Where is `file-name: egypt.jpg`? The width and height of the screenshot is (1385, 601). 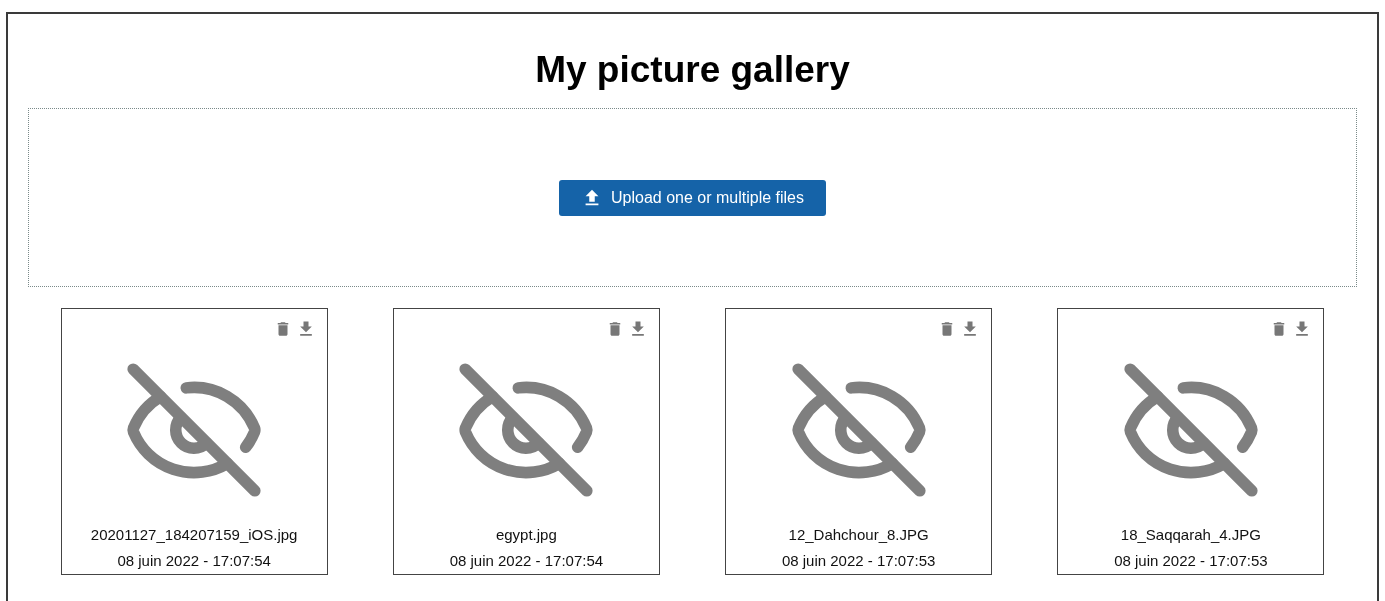 file-name: egypt.jpg is located at coordinates (526, 535).